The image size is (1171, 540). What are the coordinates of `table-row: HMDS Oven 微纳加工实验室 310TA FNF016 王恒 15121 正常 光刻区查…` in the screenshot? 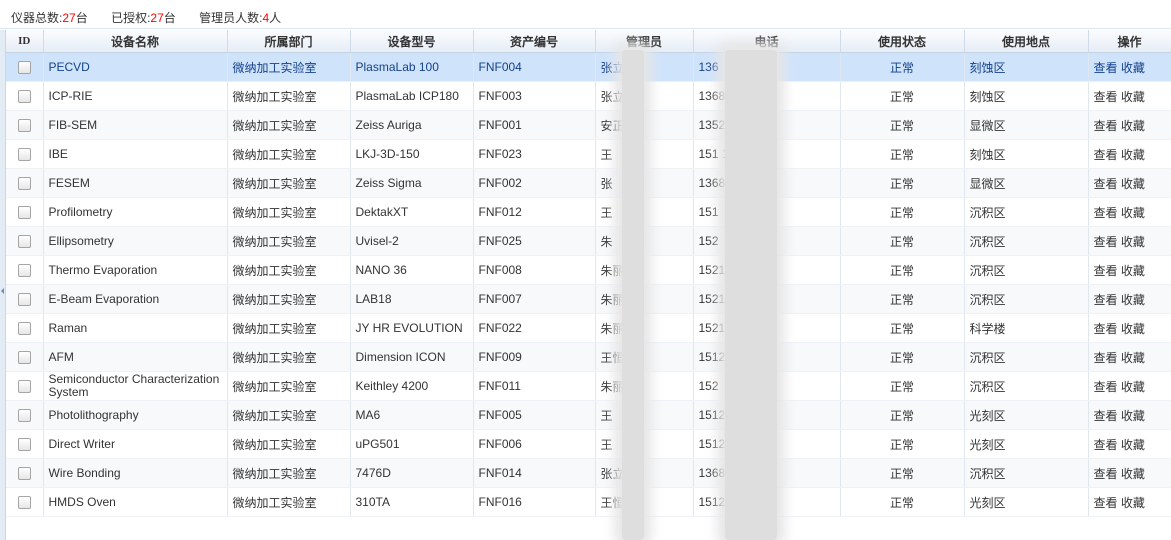 It's located at (588, 502).